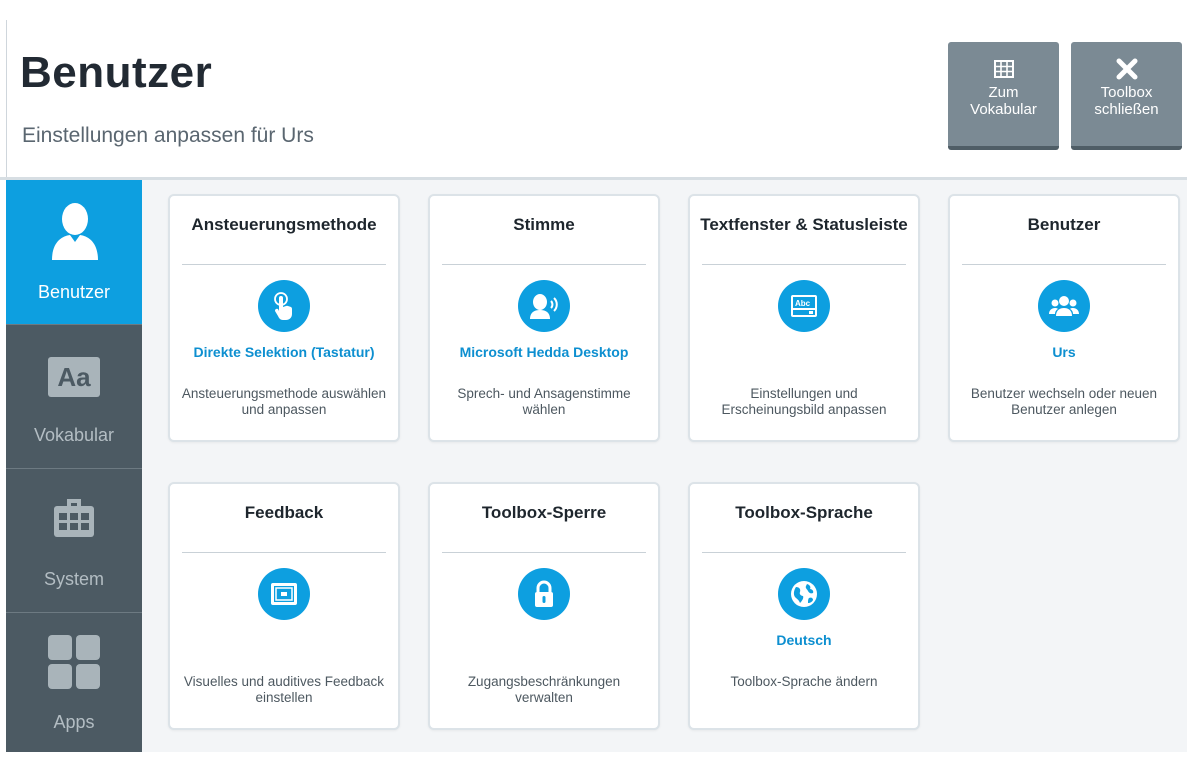 This screenshot has height=757, width=1187. I want to click on grid-icon, so click(1003, 69).